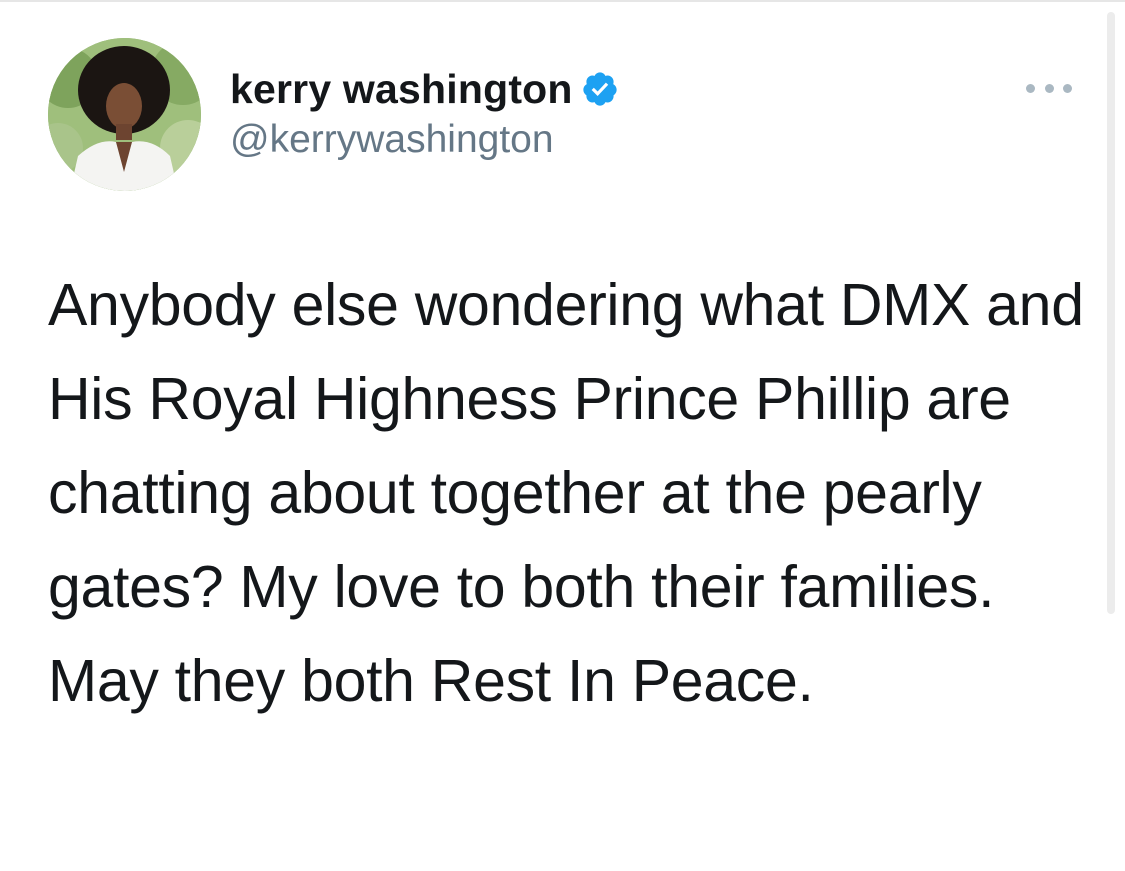 Image resolution: width=1125 pixels, height=871 pixels. I want to click on verified-badge-icon, so click(600, 89).